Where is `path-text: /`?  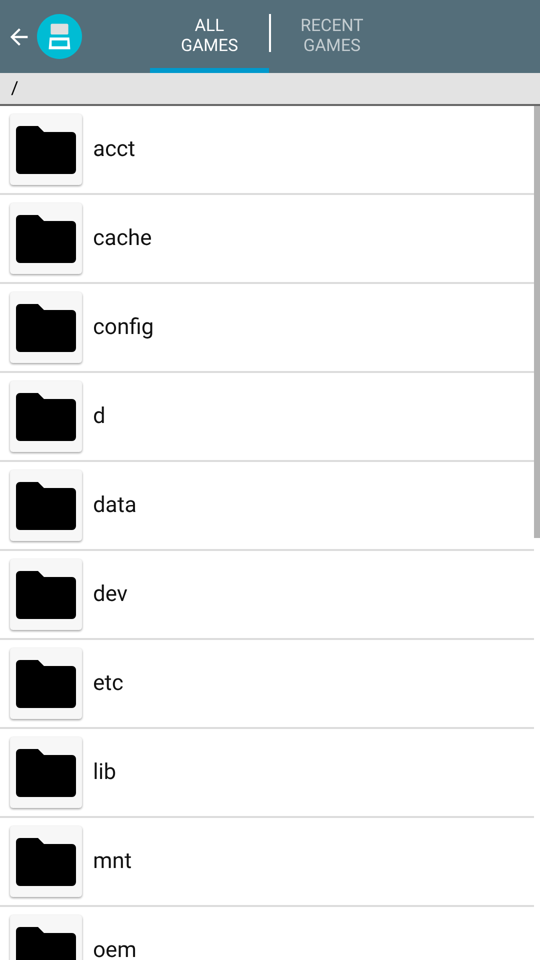
path-text: / is located at coordinates (14, 89).